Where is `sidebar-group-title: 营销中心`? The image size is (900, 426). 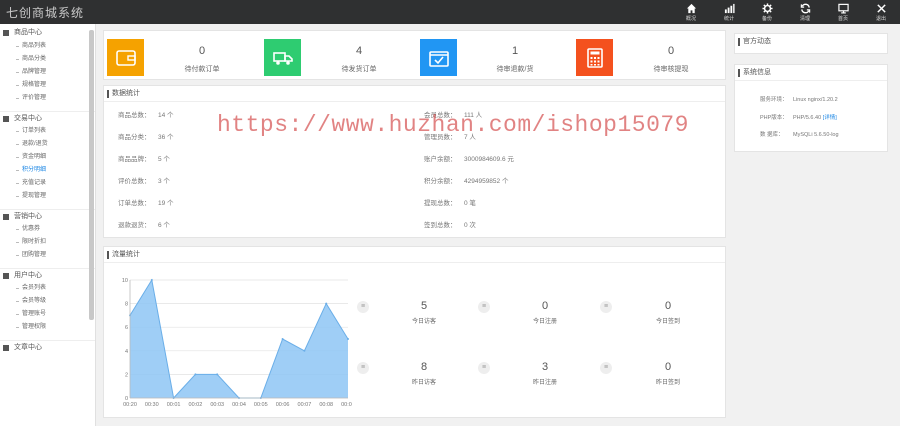 sidebar-group-title: 营销中心 is located at coordinates (28, 216).